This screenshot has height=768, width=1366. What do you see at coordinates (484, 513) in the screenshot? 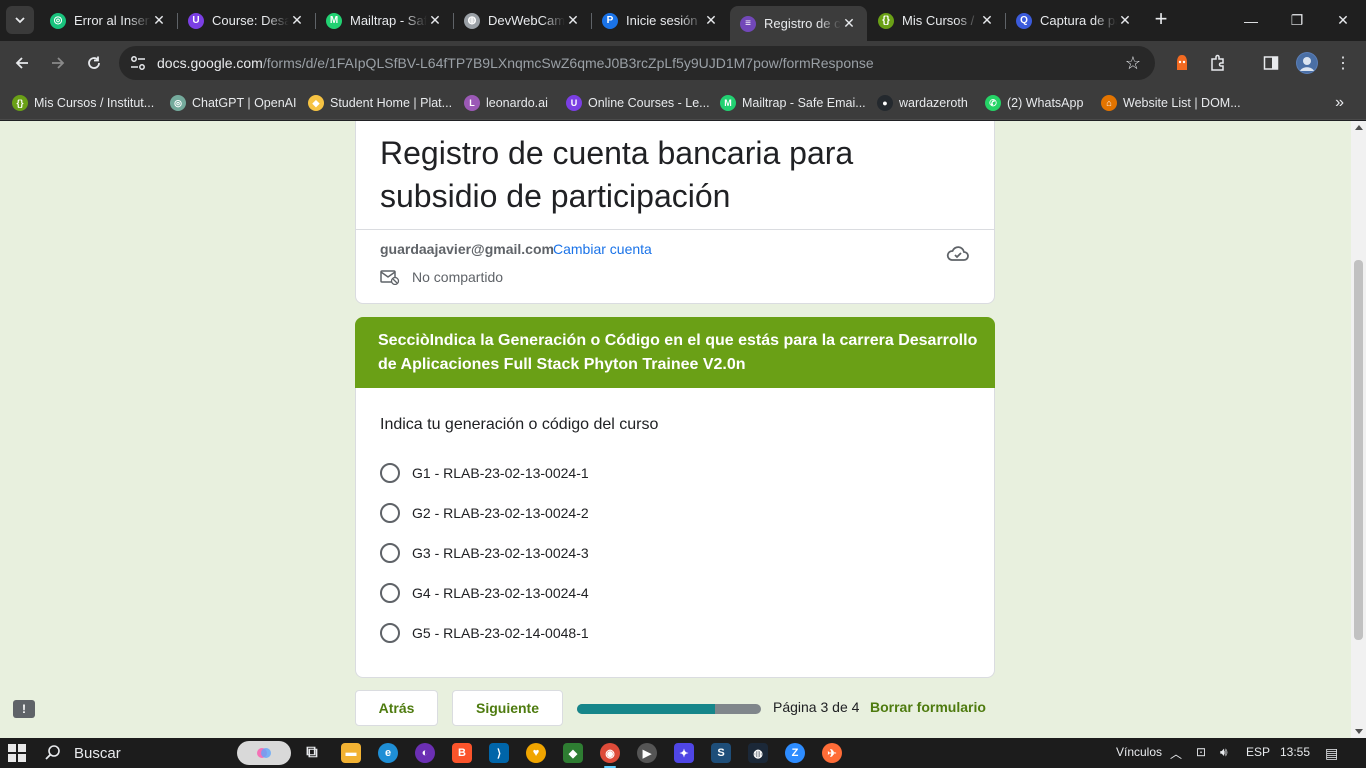
I see `radio-option: G2 - RLAB-23-02-13-0024-2` at bounding box center [484, 513].